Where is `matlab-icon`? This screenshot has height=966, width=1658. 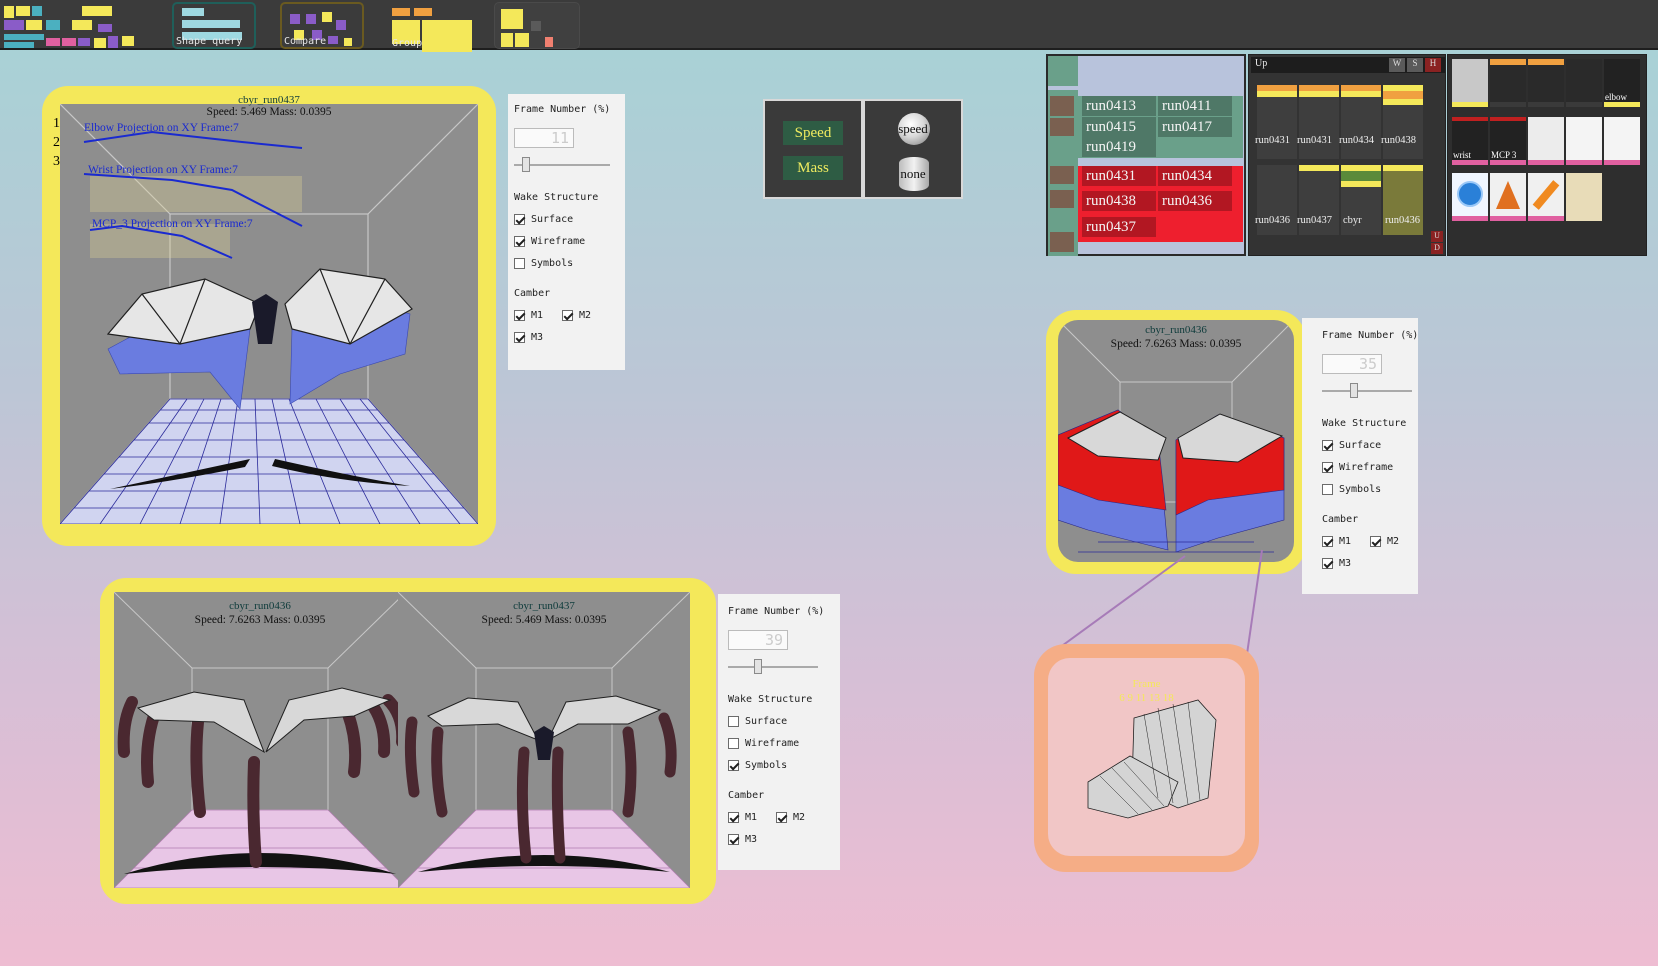
matlab-icon is located at coordinates (1508, 197).